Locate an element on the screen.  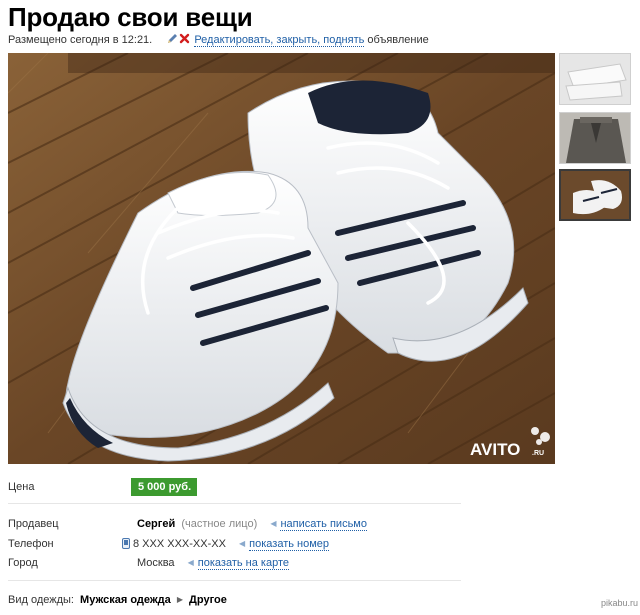
phone-label: Телефон is located at coordinates (31, 544).